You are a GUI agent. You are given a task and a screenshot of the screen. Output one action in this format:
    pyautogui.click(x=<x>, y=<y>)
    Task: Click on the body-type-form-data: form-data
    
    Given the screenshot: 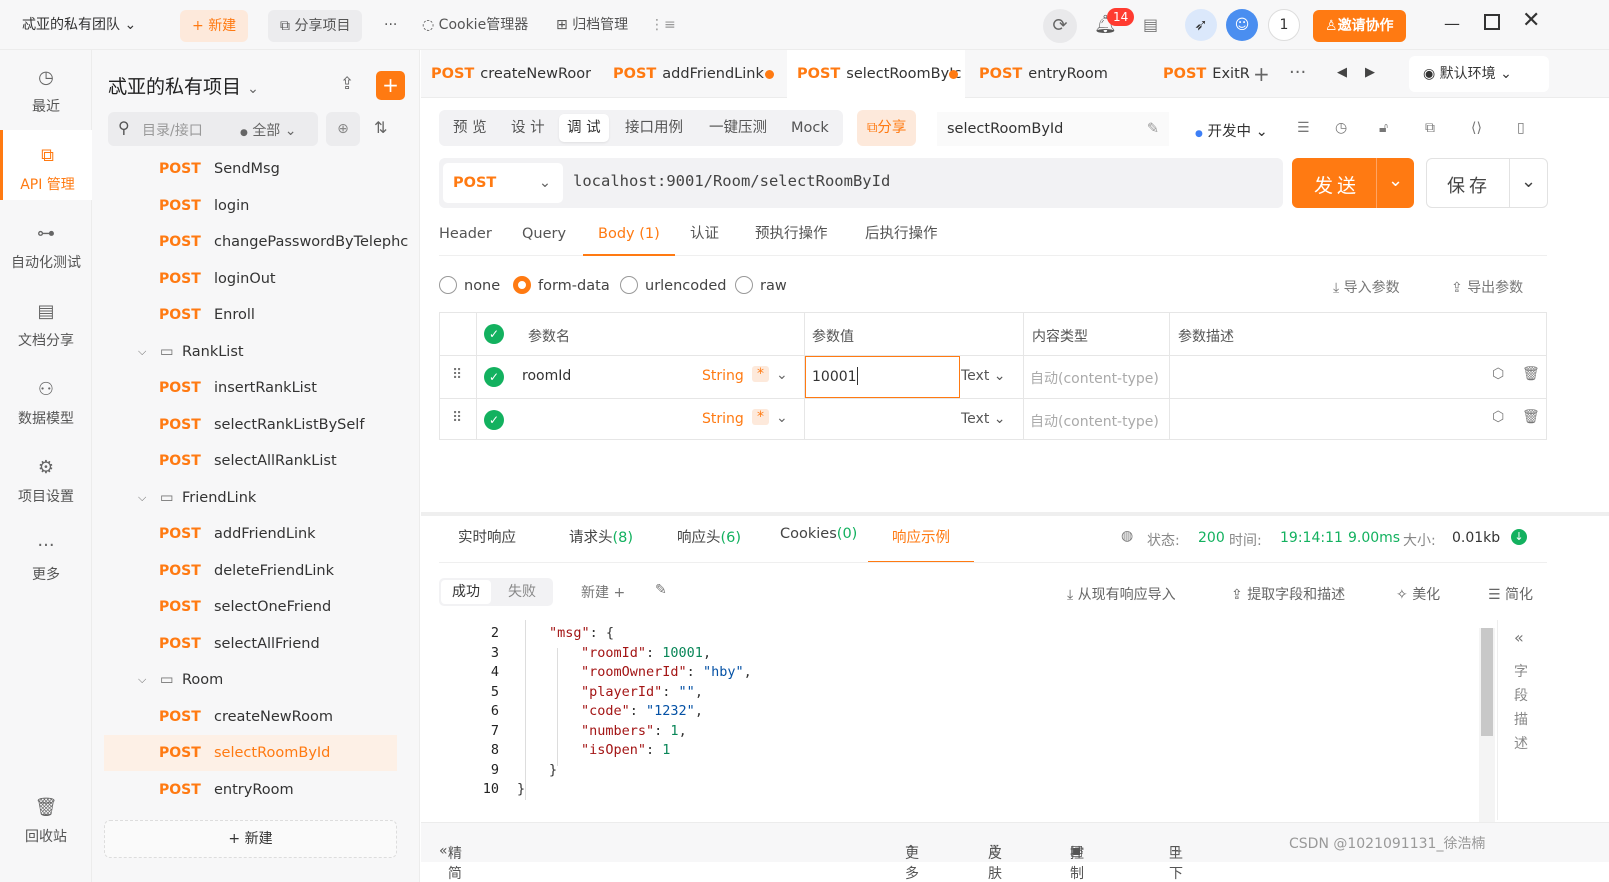 What is the action you would take?
    pyautogui.click(x=561, y=286)
    